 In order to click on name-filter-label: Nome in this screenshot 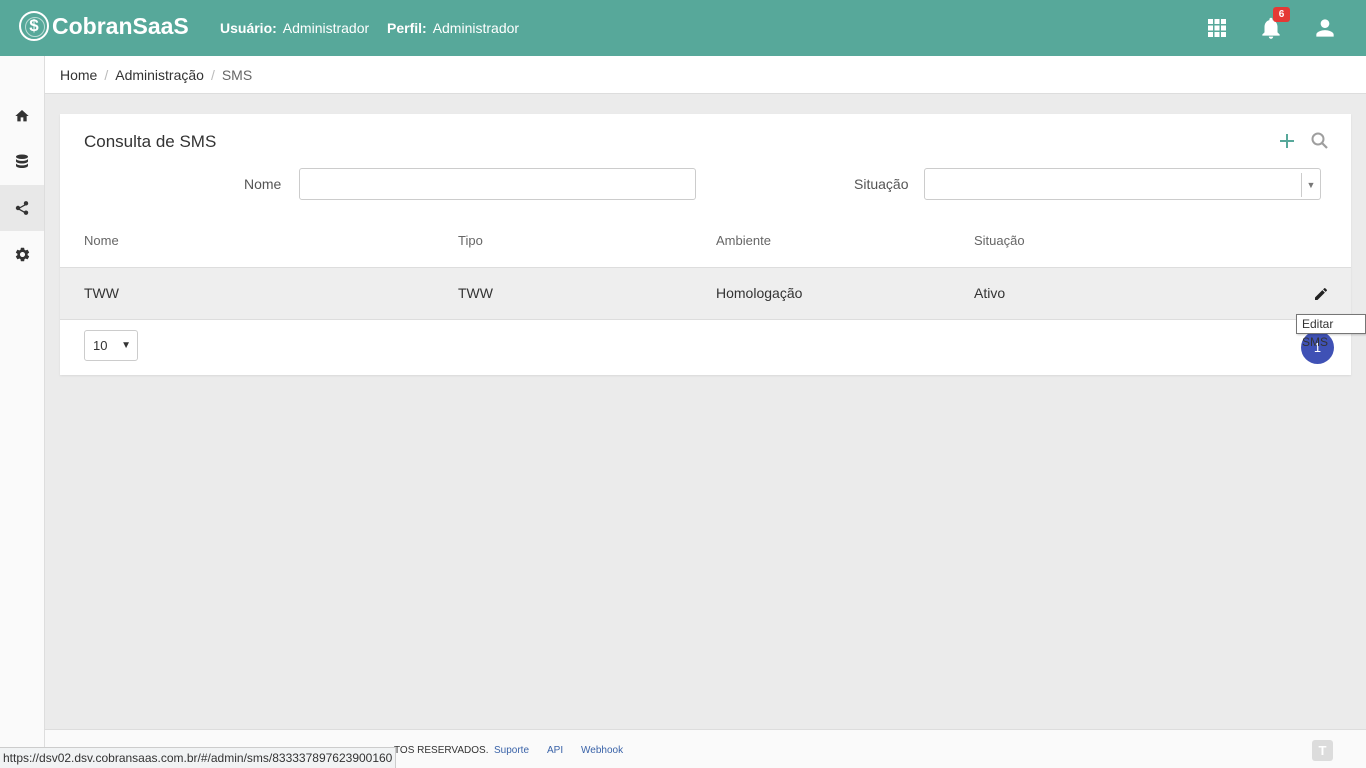, I will do `click(263, 184)`.